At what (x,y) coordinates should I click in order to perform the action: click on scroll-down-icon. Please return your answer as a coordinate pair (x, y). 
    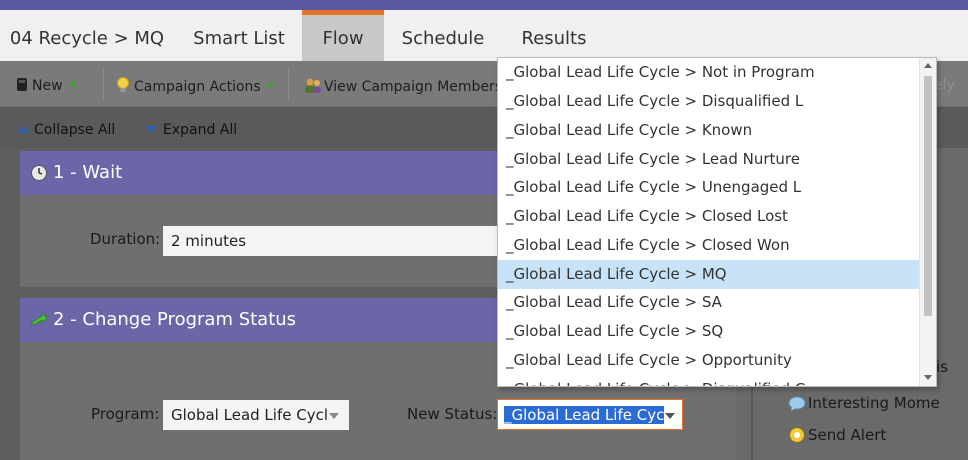
    Looking at the image, I should click on (928, 377).